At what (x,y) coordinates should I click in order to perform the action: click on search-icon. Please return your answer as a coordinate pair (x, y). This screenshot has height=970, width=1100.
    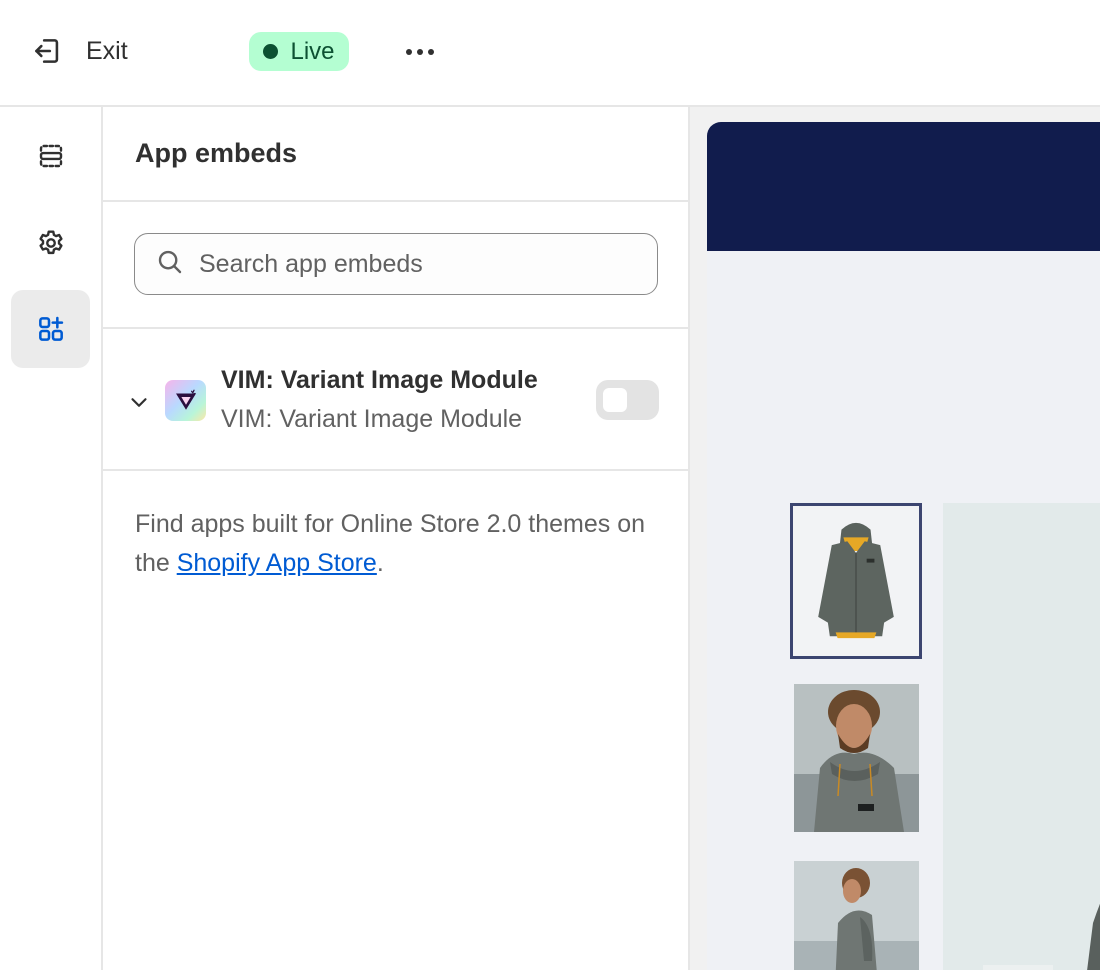
    Looking at the image, I should click on (170, 264).